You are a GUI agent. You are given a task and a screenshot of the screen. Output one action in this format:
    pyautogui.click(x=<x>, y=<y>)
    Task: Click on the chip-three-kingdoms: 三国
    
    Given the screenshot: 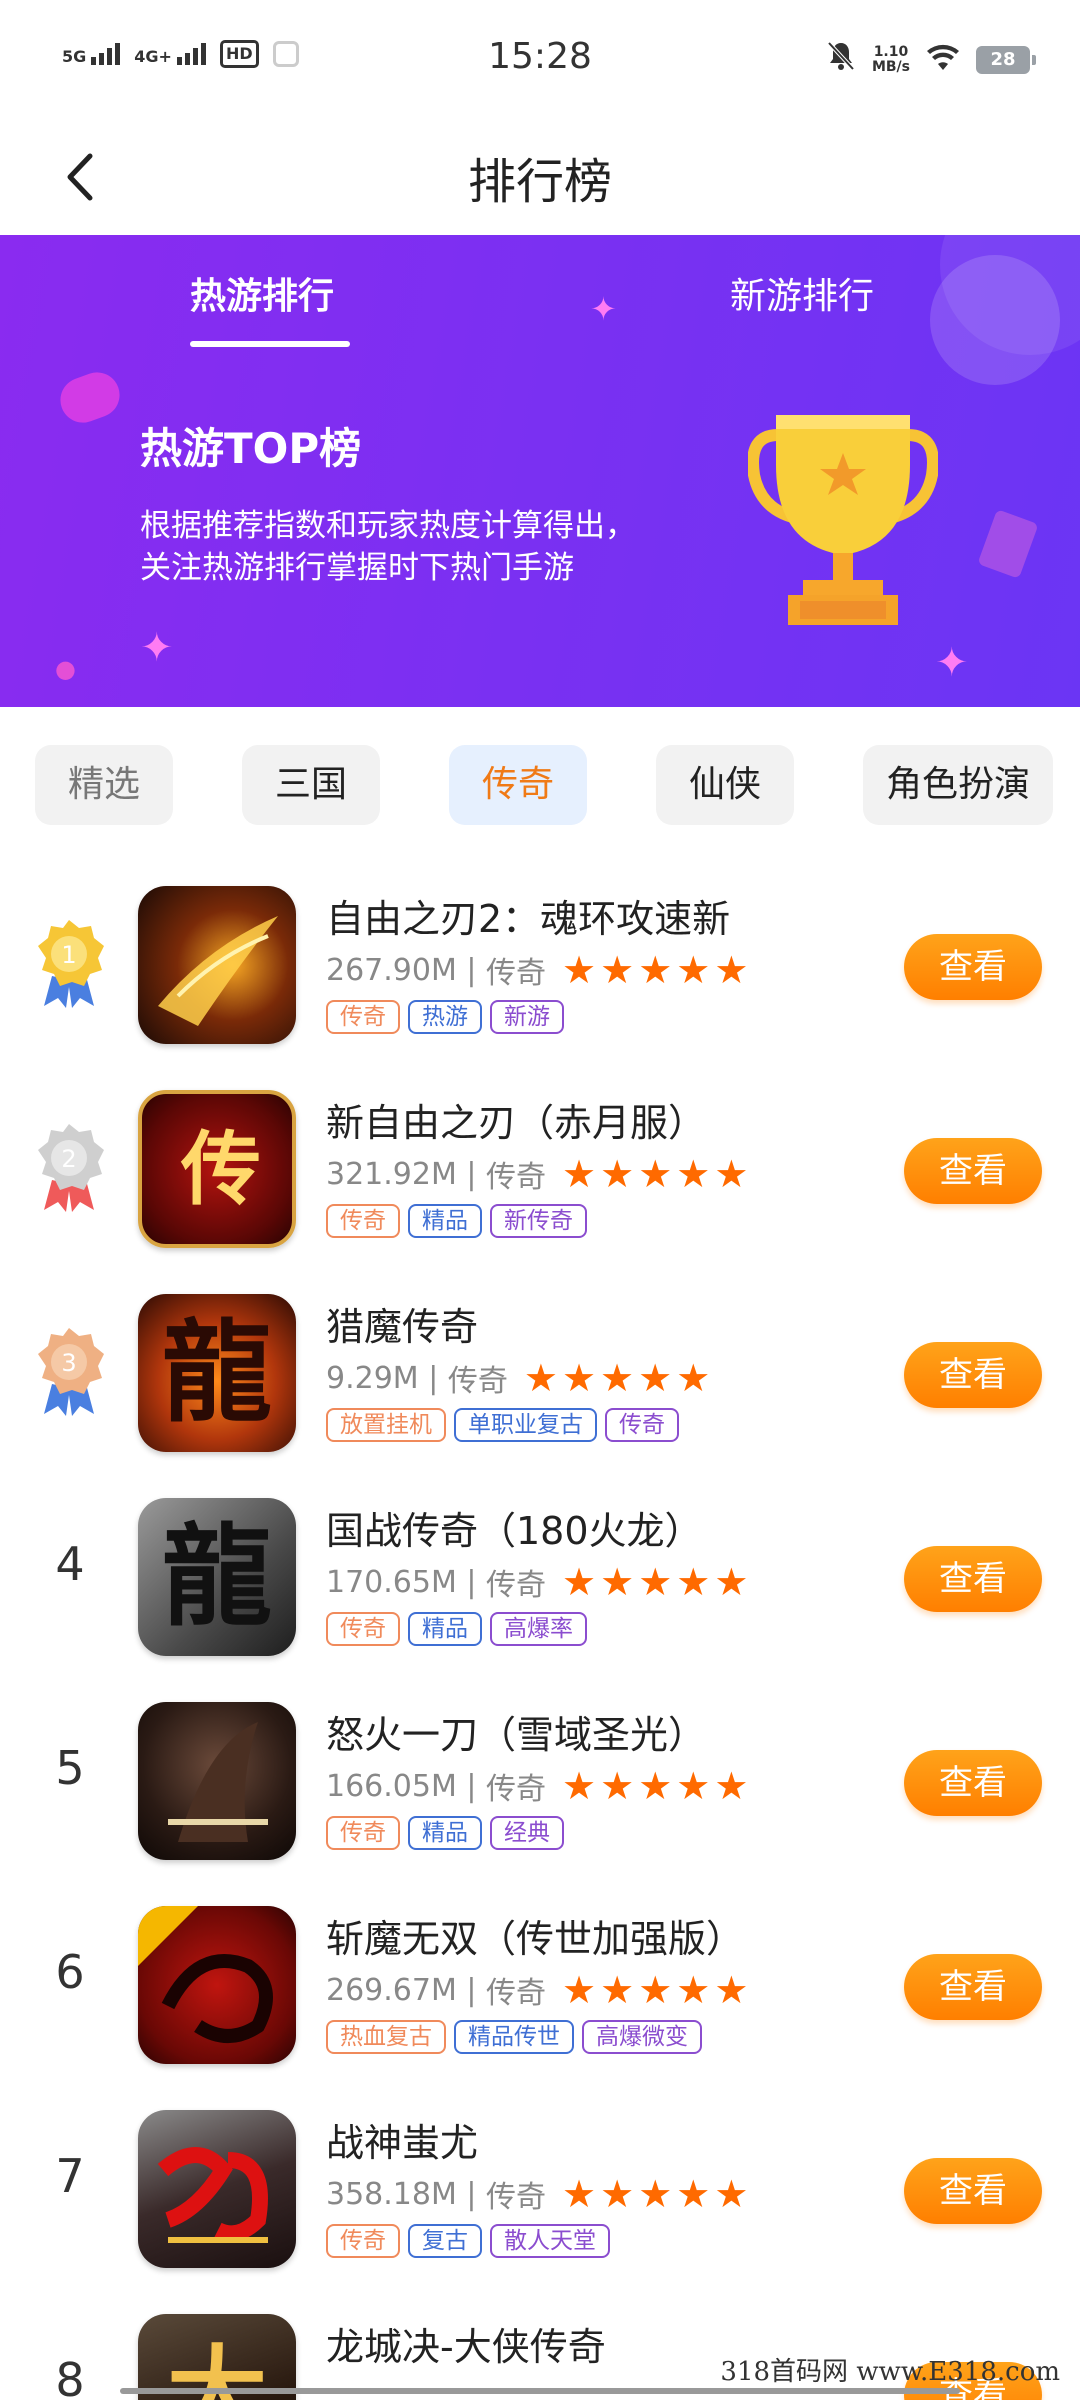 What is the action you would take?
    pyautogui.click(x=311, y=785)
    